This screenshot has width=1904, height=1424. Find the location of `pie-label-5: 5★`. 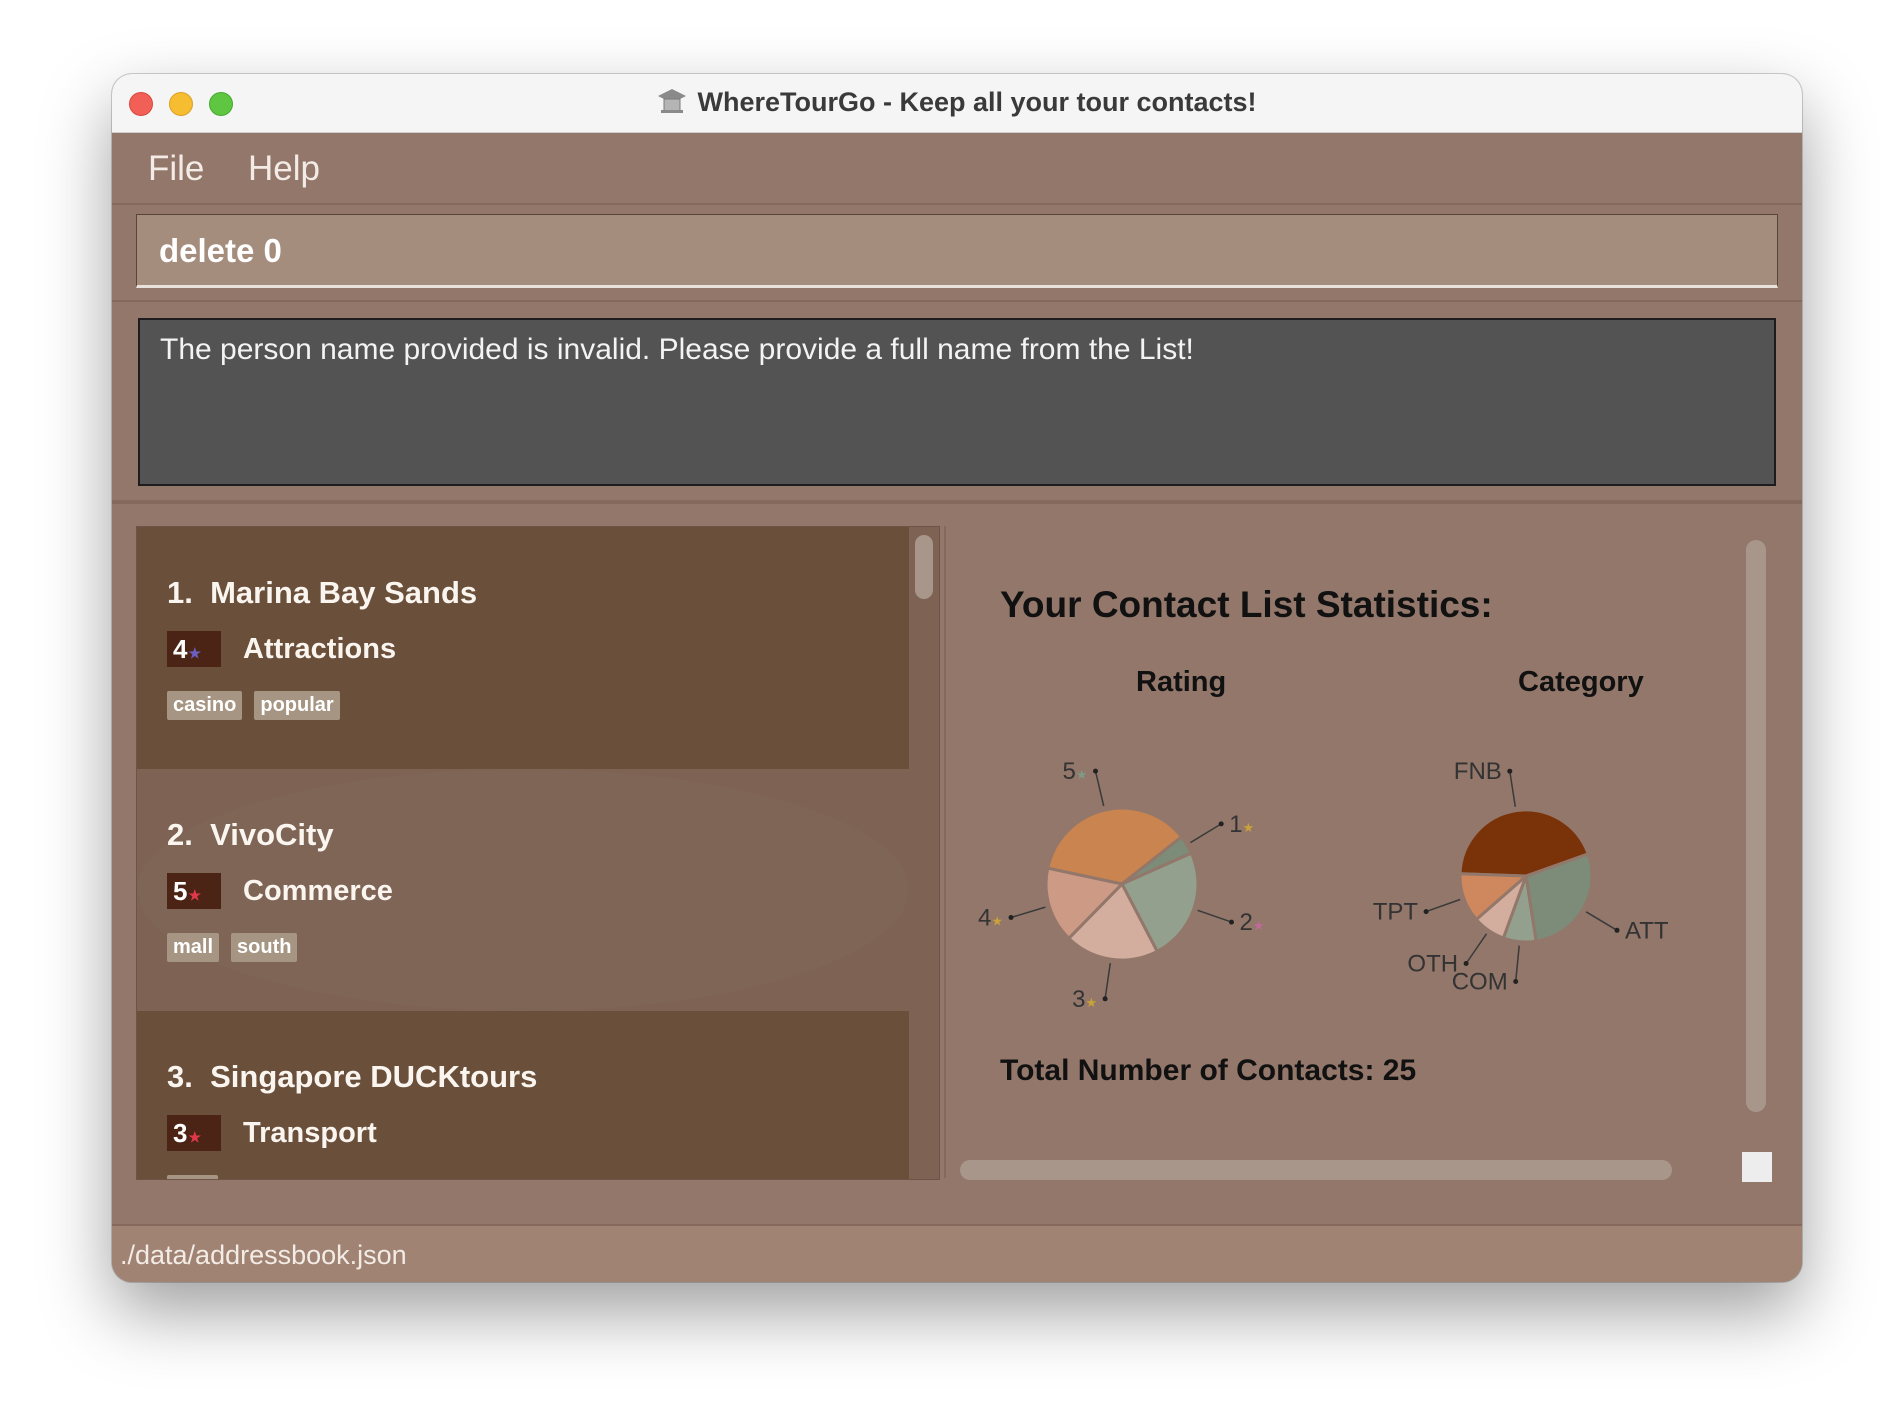

pie-label-5: 5★ is located at coordinates (1074, 771).